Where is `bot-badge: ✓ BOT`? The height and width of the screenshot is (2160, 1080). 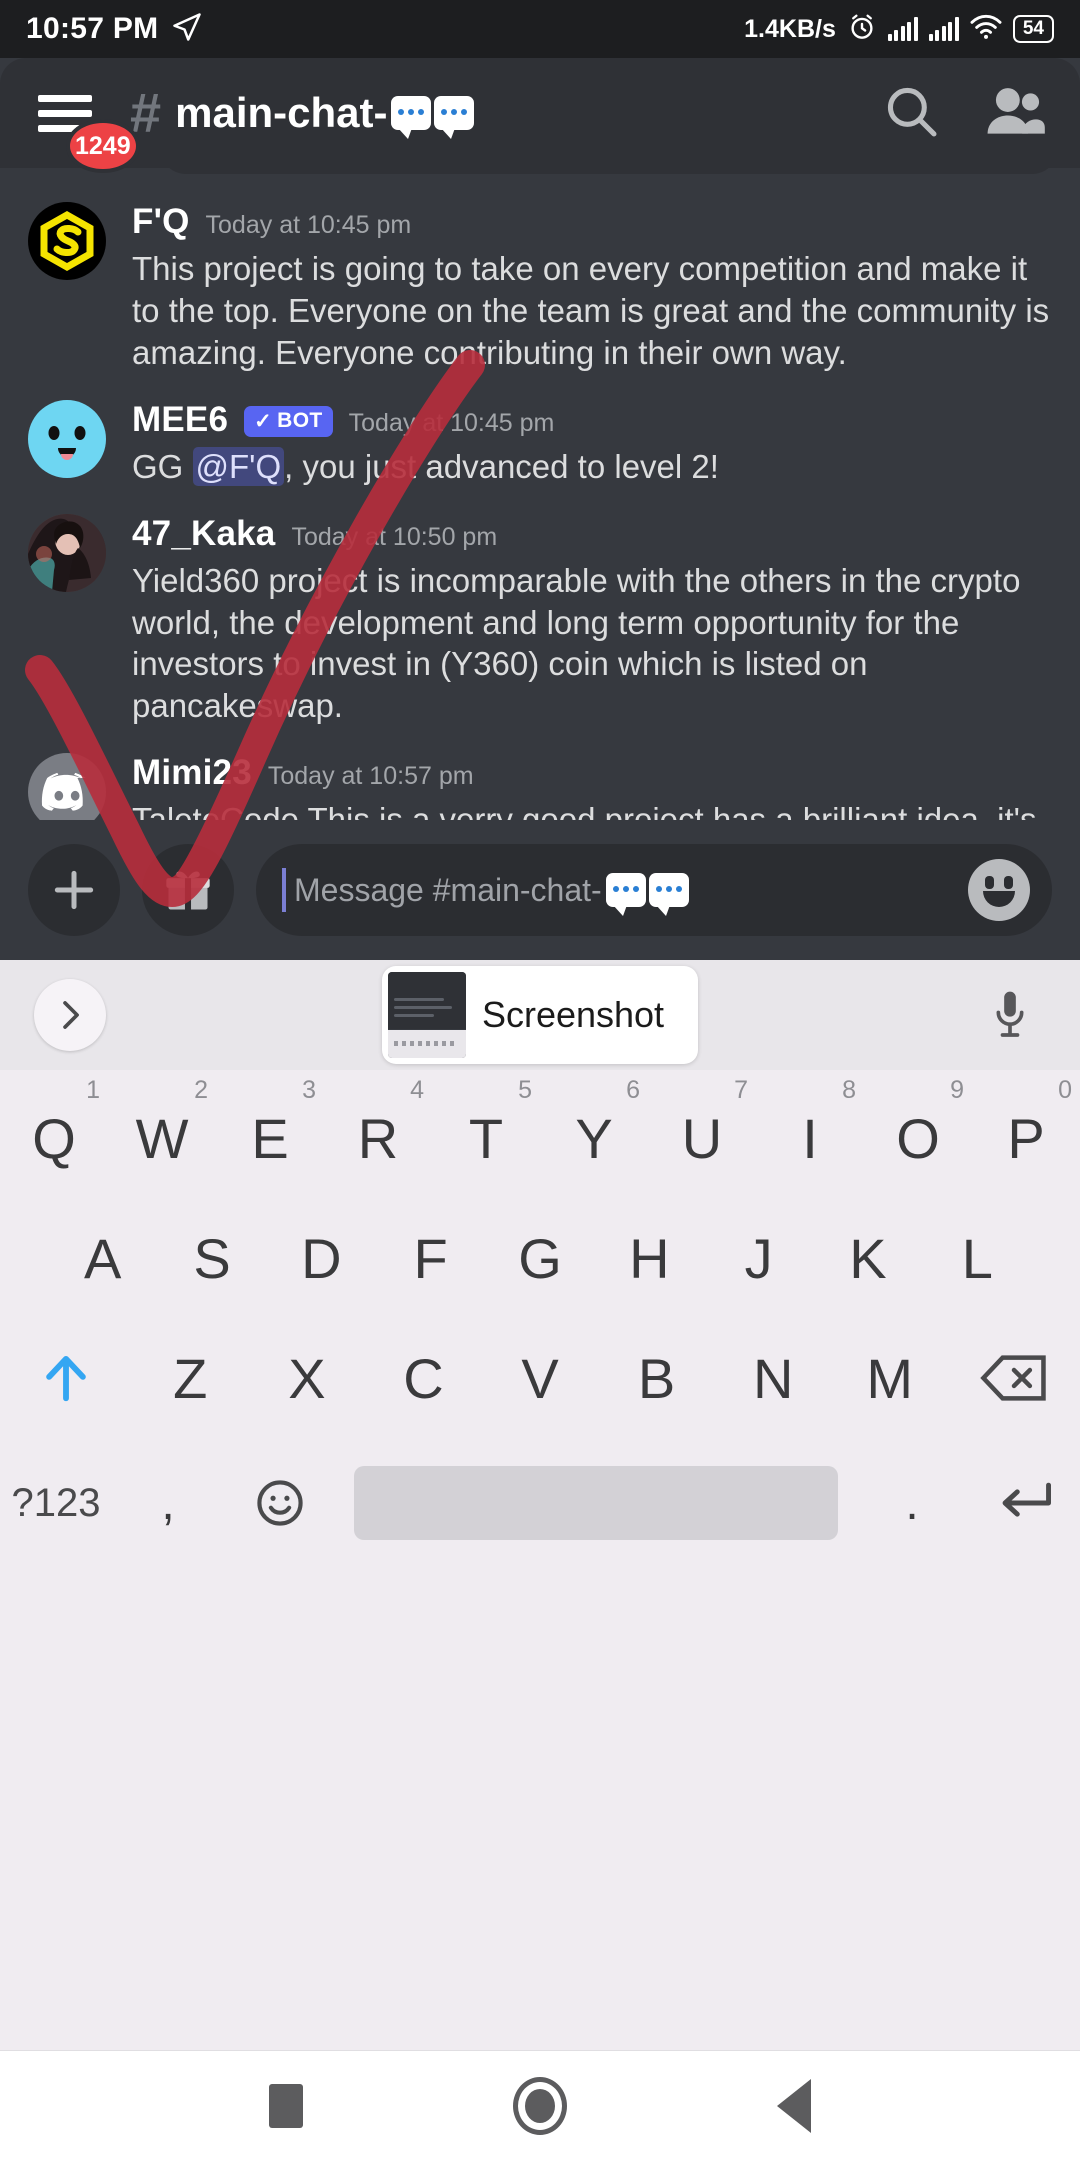 bot-badge: ✓ BOT is located at coordinates (288, 421).